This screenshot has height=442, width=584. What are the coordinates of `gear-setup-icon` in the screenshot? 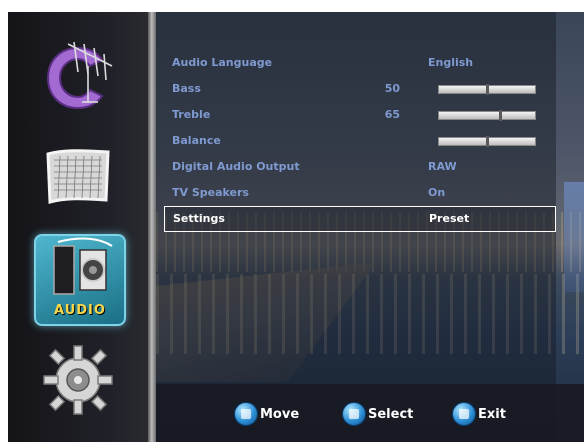 It's located at (78, 380).